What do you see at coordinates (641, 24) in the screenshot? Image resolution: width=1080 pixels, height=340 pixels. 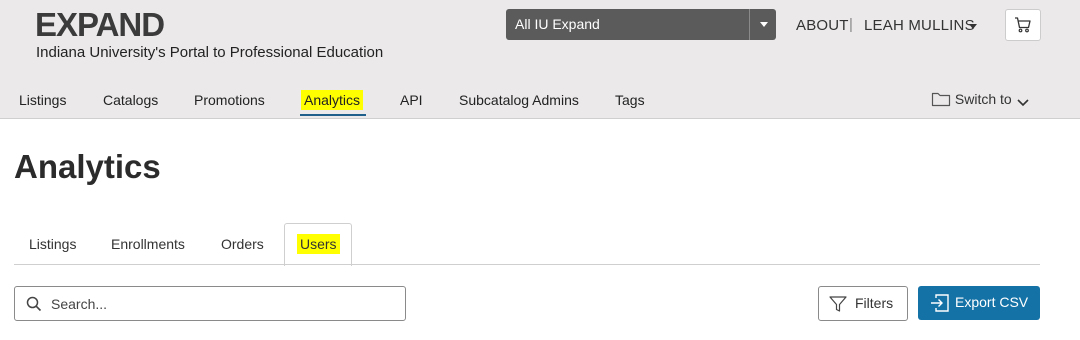 I see `catalog-scope-select: All IU Expand` at bounding box center [641, 24].